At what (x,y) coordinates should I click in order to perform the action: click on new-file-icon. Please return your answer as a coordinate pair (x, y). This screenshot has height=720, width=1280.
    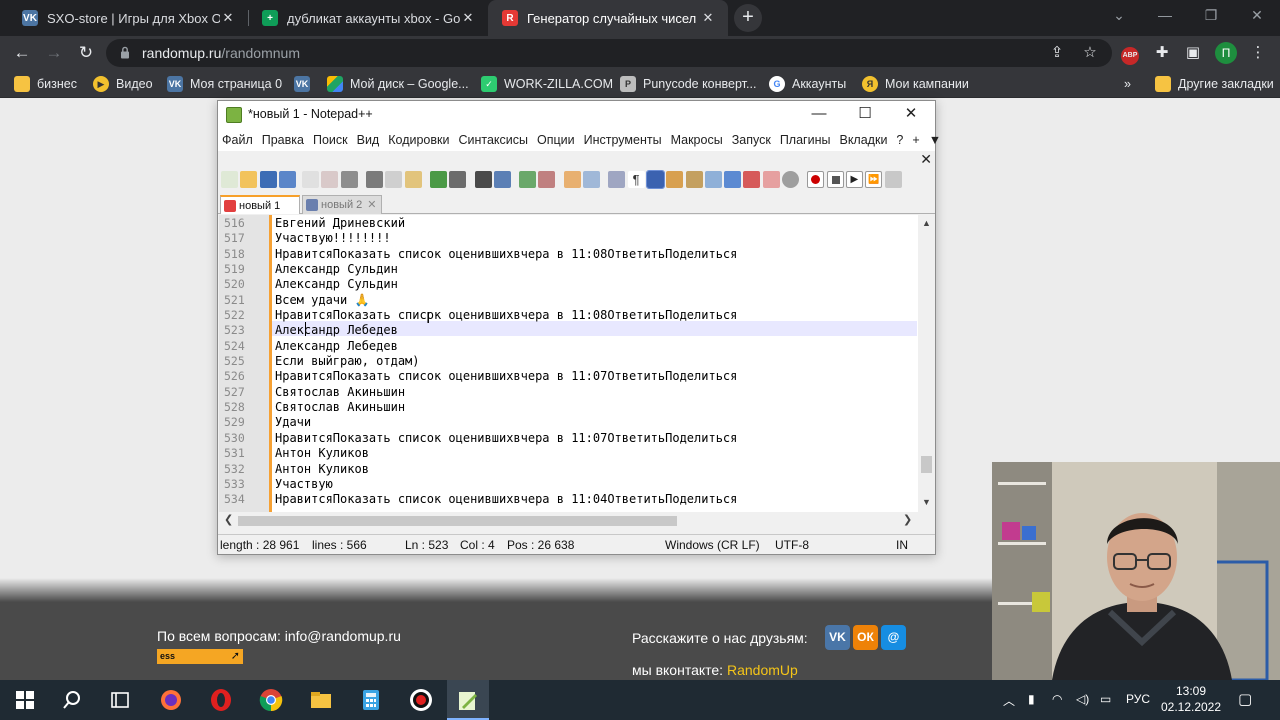
    Looking at the image, I should click on (229, 179).